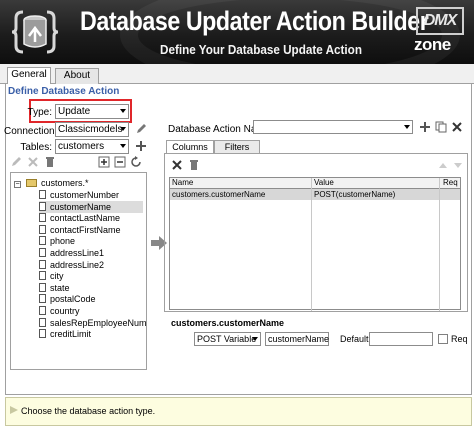  What do you see at coordinates (81, 206) in the screenshot?
I see `field-name: customerName` at bounding box center [81, 206].